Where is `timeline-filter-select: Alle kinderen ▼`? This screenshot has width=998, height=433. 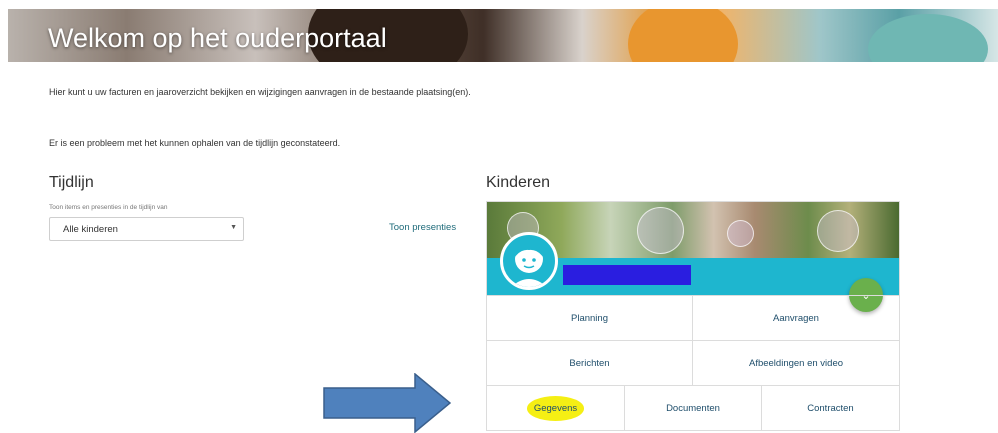
timeline-filter-select: Alle kinderen ▼ is located at coordinates (146, 229).